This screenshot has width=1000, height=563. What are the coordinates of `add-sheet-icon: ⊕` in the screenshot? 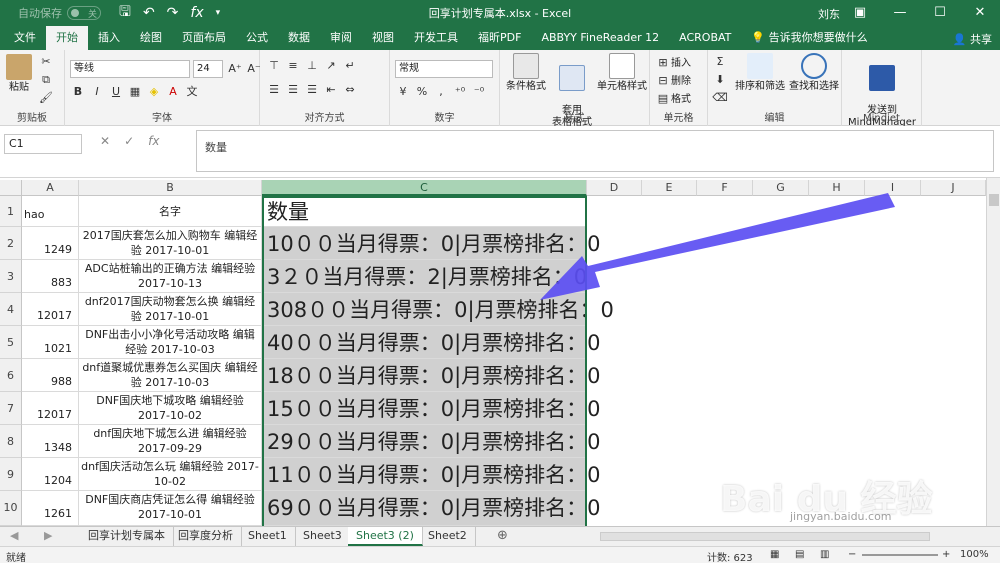 It's located at (502, 535).